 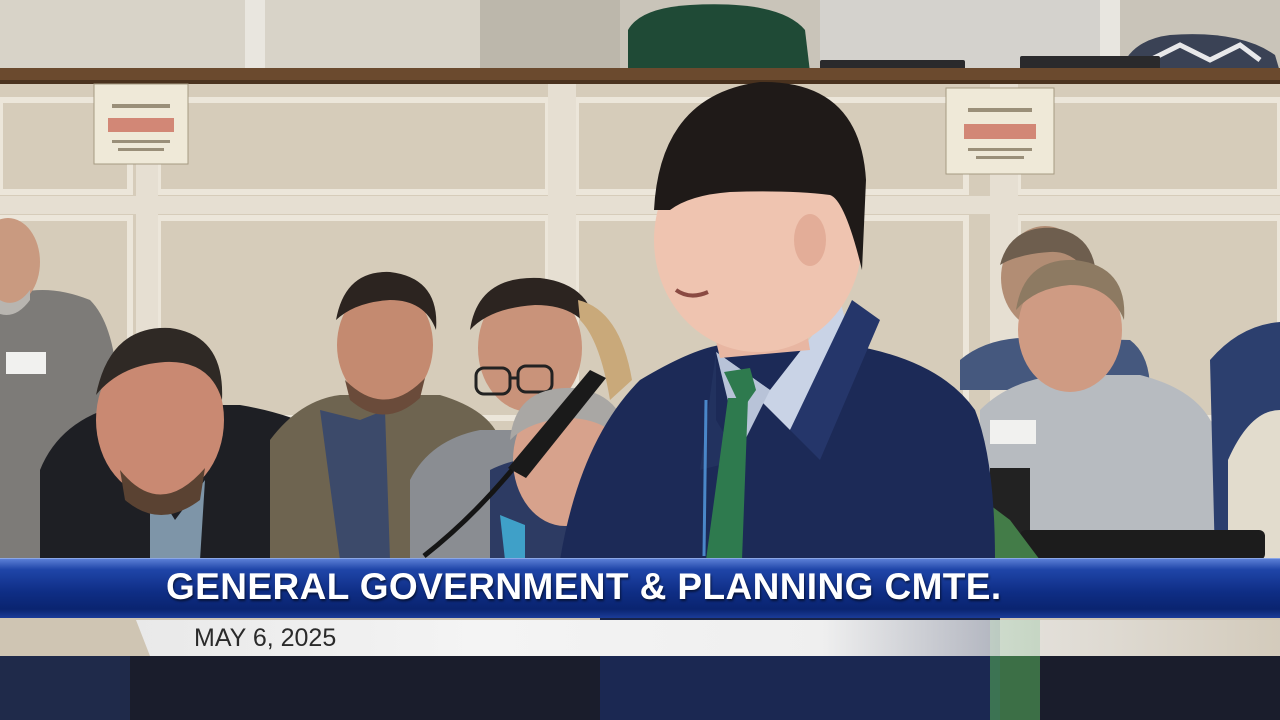 I want to click on no-standing-sign-left, so click(x=141, y=124).